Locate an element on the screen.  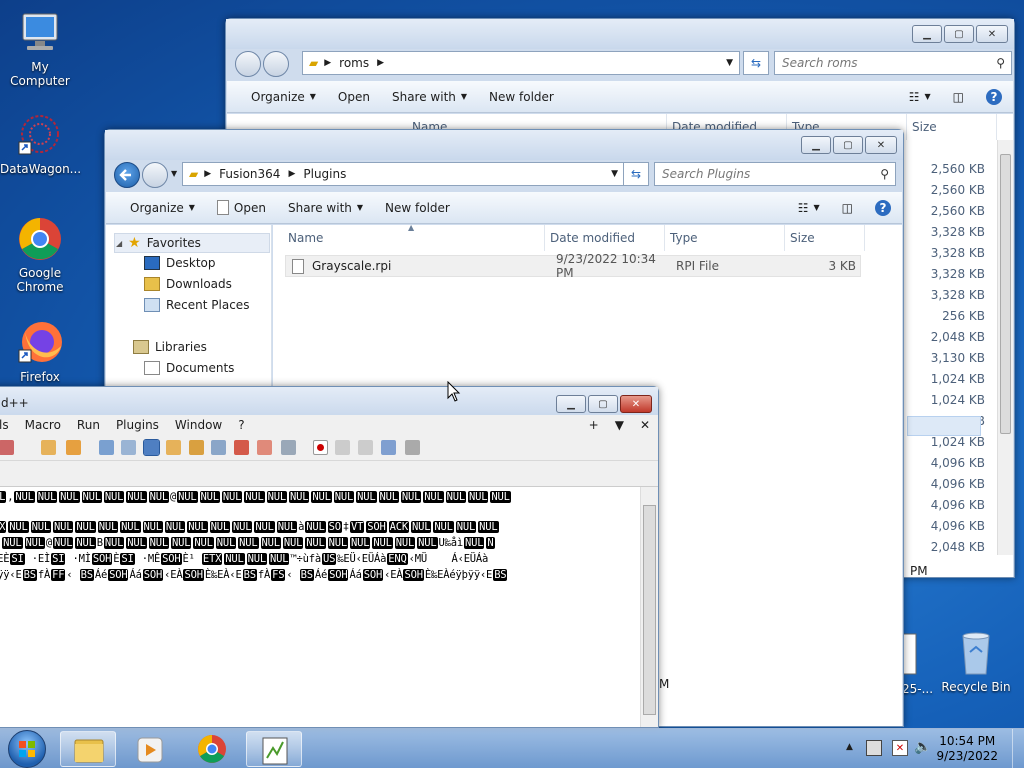
breadcrumb-fusion364: Fusion364 is located at coordinates (249, 174).